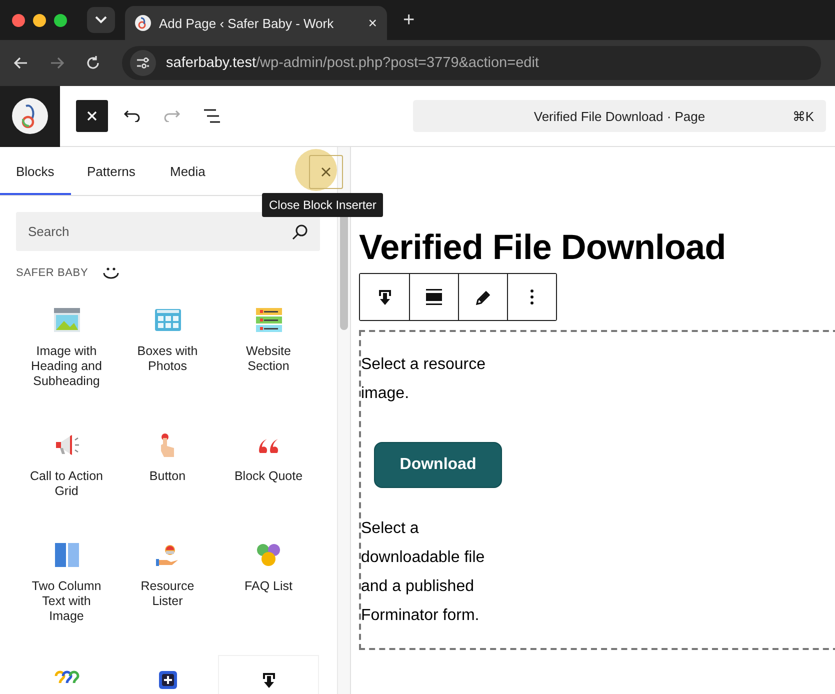  What do you see at coordinates (66, 555) in the screenshot?
I see `columns-icon` at bounding box center [66, 555].